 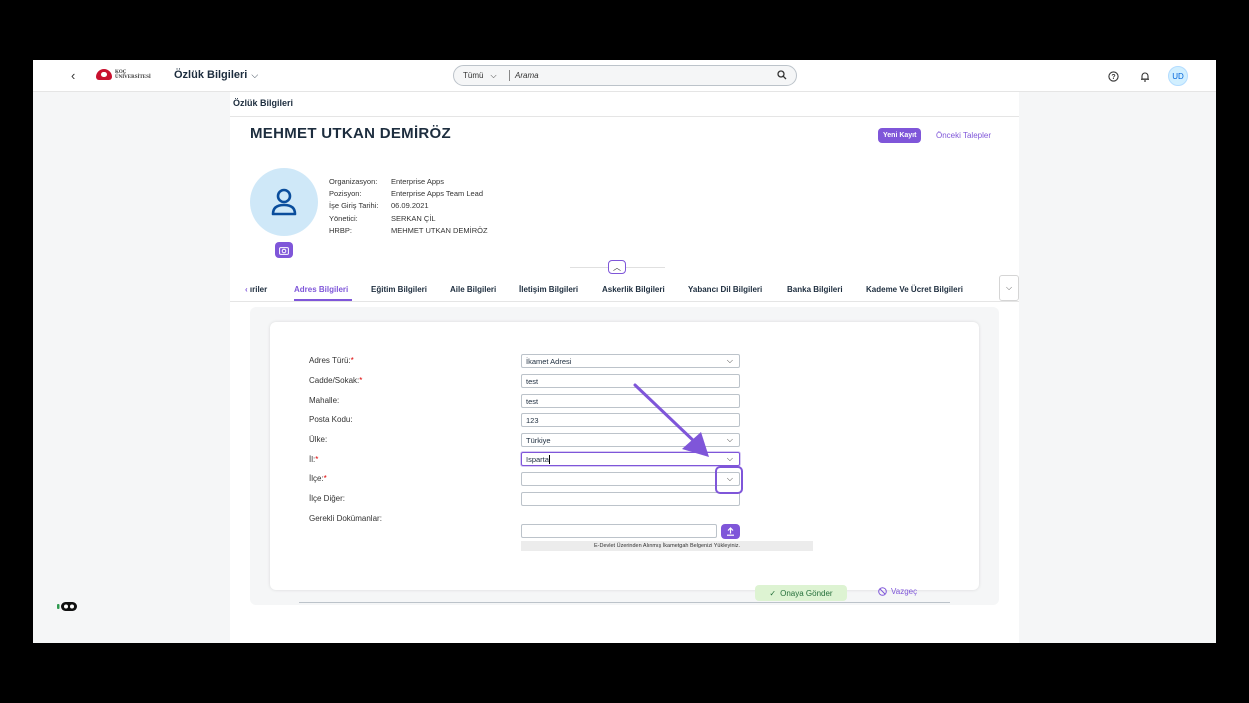 What do you see at coordinates (324, 400) in the screenshot?
I see `neighborhood-label: Mahalle:` at bounding box center [324, 400].